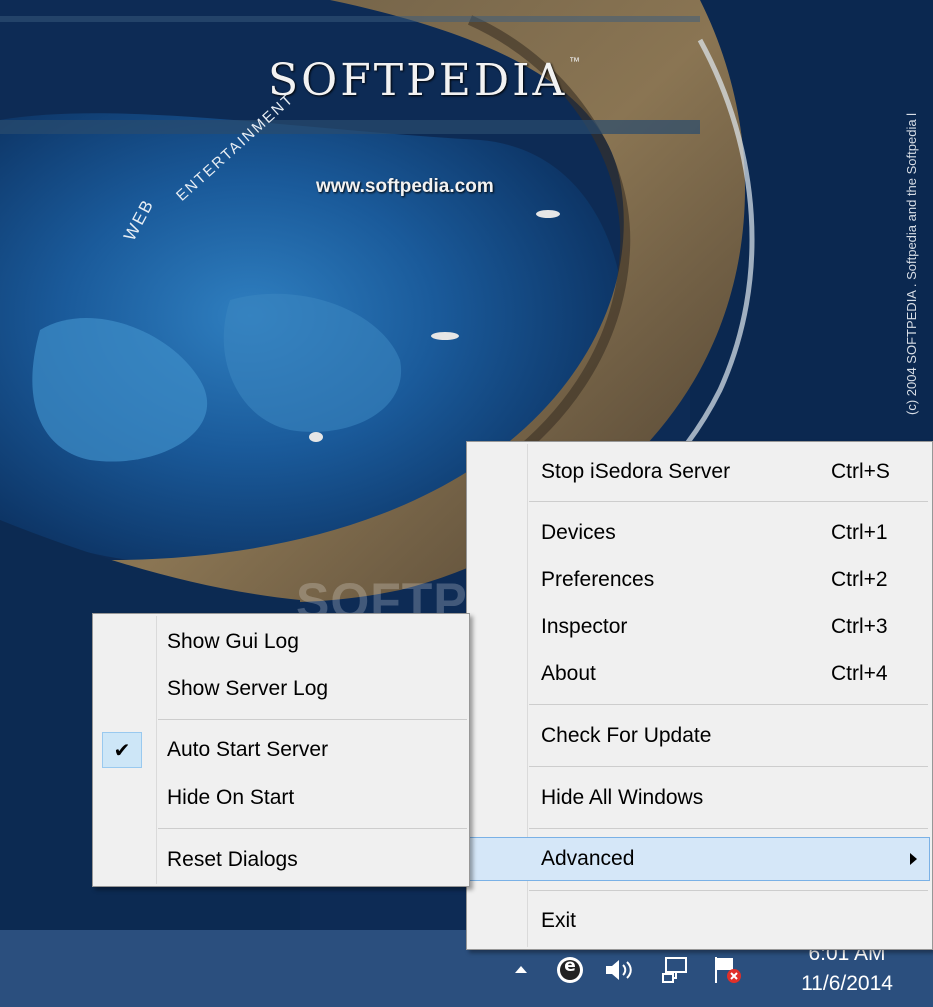 This screenshot has width=933, height=1007. I want to click on menu-item-label: Hide On Start, so click(231, 797).